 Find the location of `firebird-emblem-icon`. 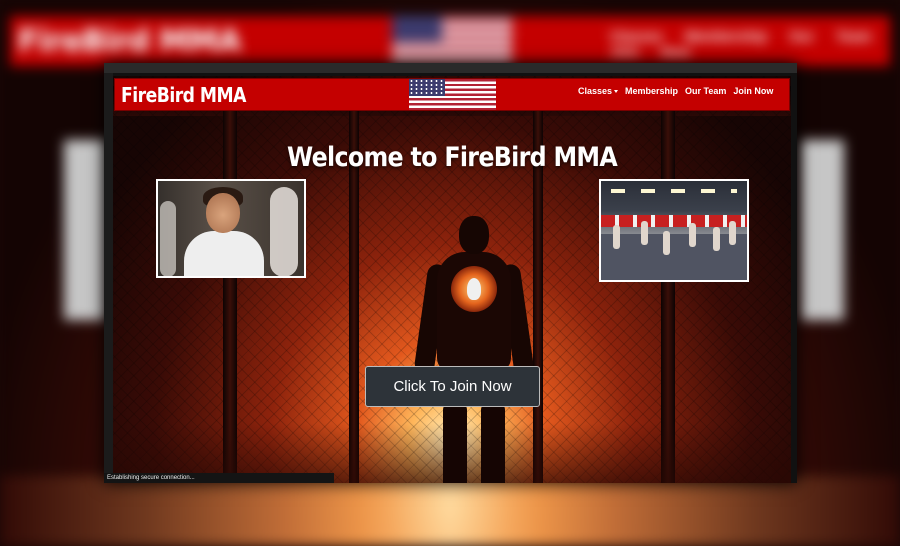

firebird-emblem-icon is located at coordinates (474, 289).